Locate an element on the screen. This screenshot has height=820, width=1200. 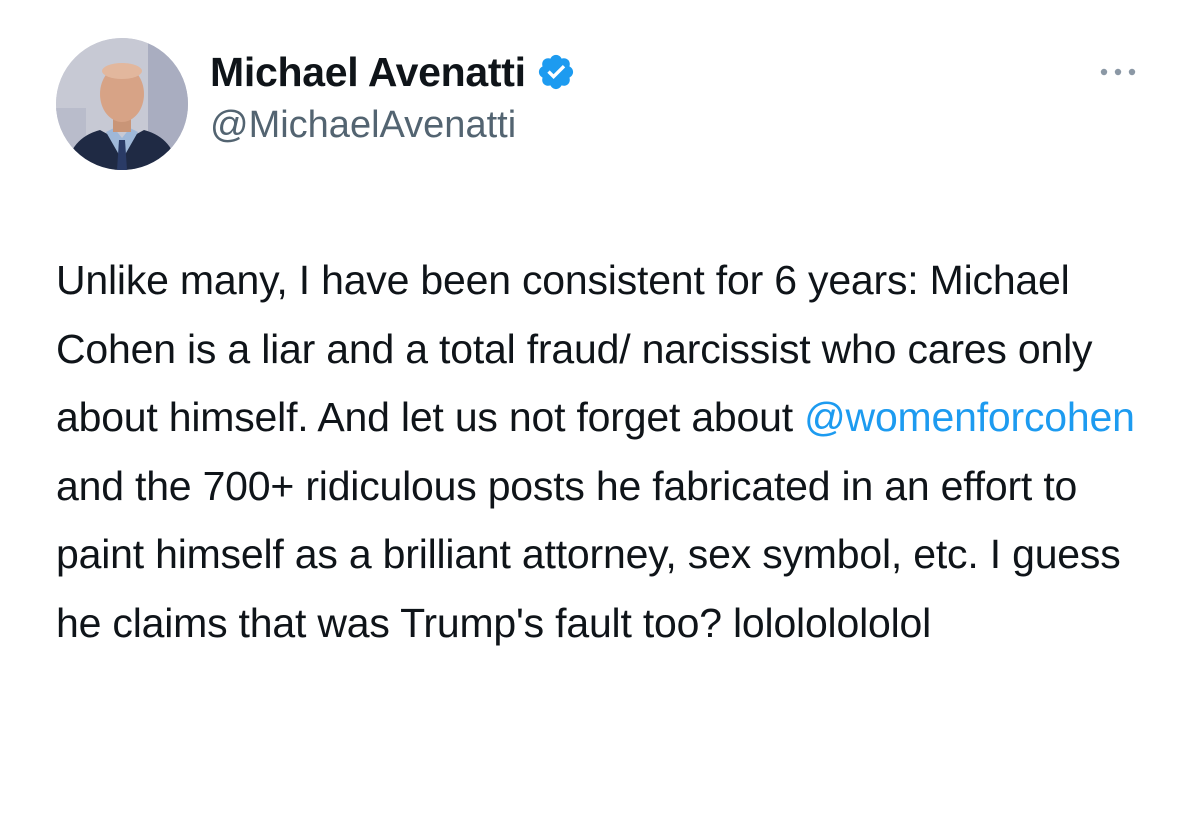
more-options-button is located at coordinates (1118, 72).